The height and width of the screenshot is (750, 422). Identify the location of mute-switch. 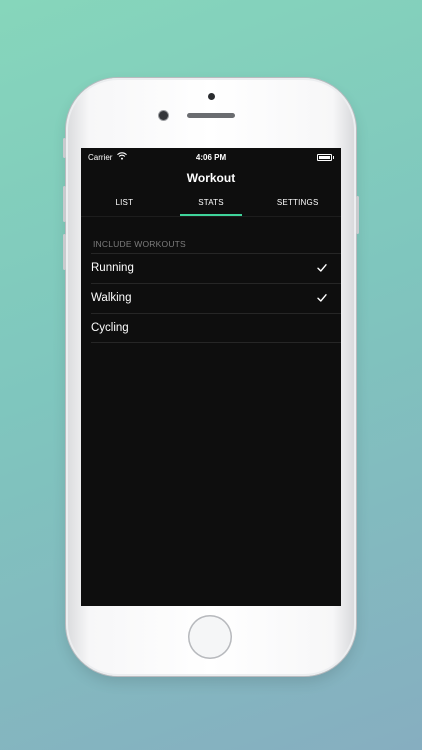
(64, 148).